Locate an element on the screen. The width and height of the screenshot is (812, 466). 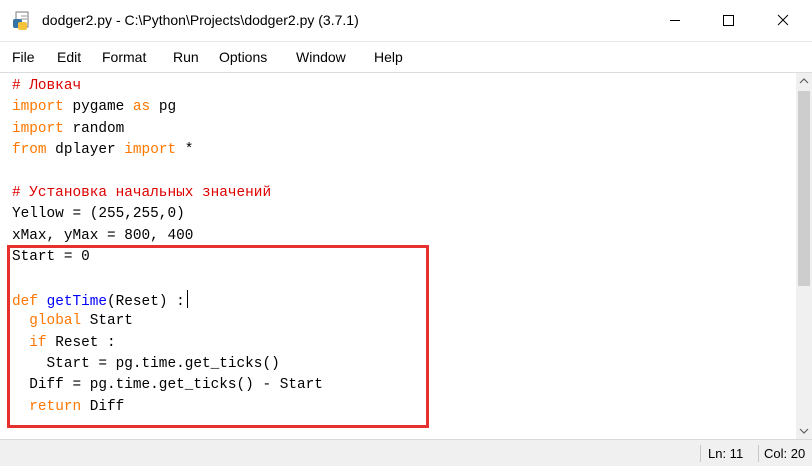
menu-format: Format is located at coordinates (124, 57).